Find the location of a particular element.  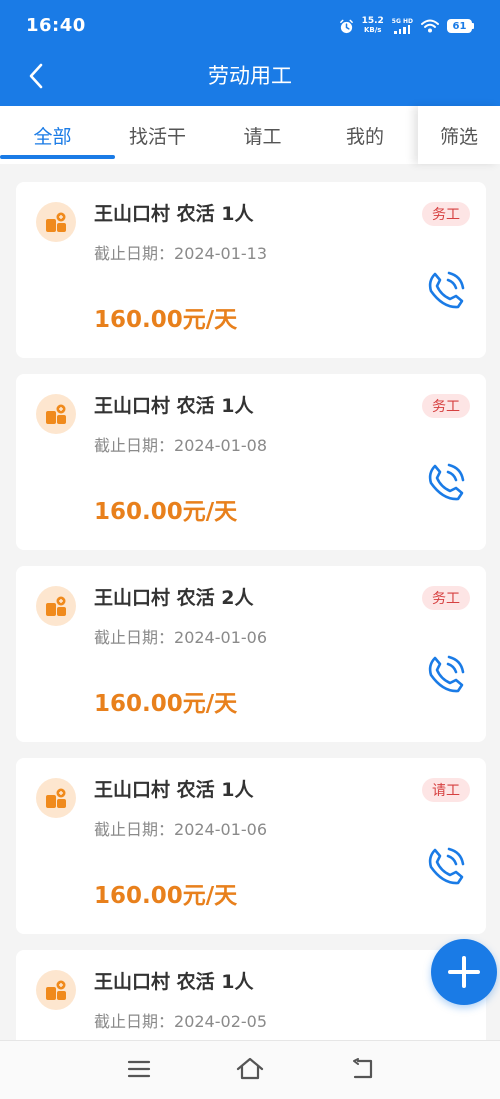

tab-label: 找活干 is located at coordinates (157, 136).